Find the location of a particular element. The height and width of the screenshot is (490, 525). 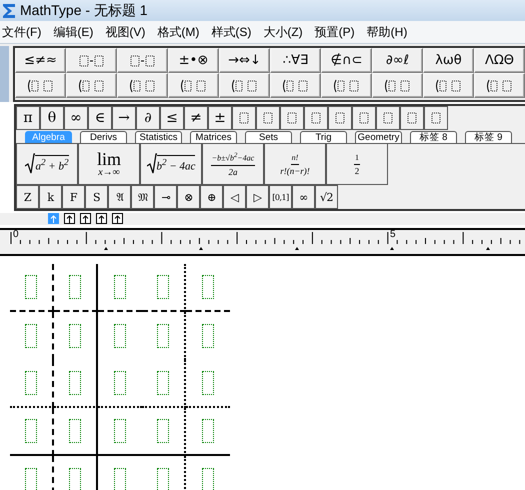

expression-button: b$^{2}$ − 4ac is located at coordinates (171, 164).